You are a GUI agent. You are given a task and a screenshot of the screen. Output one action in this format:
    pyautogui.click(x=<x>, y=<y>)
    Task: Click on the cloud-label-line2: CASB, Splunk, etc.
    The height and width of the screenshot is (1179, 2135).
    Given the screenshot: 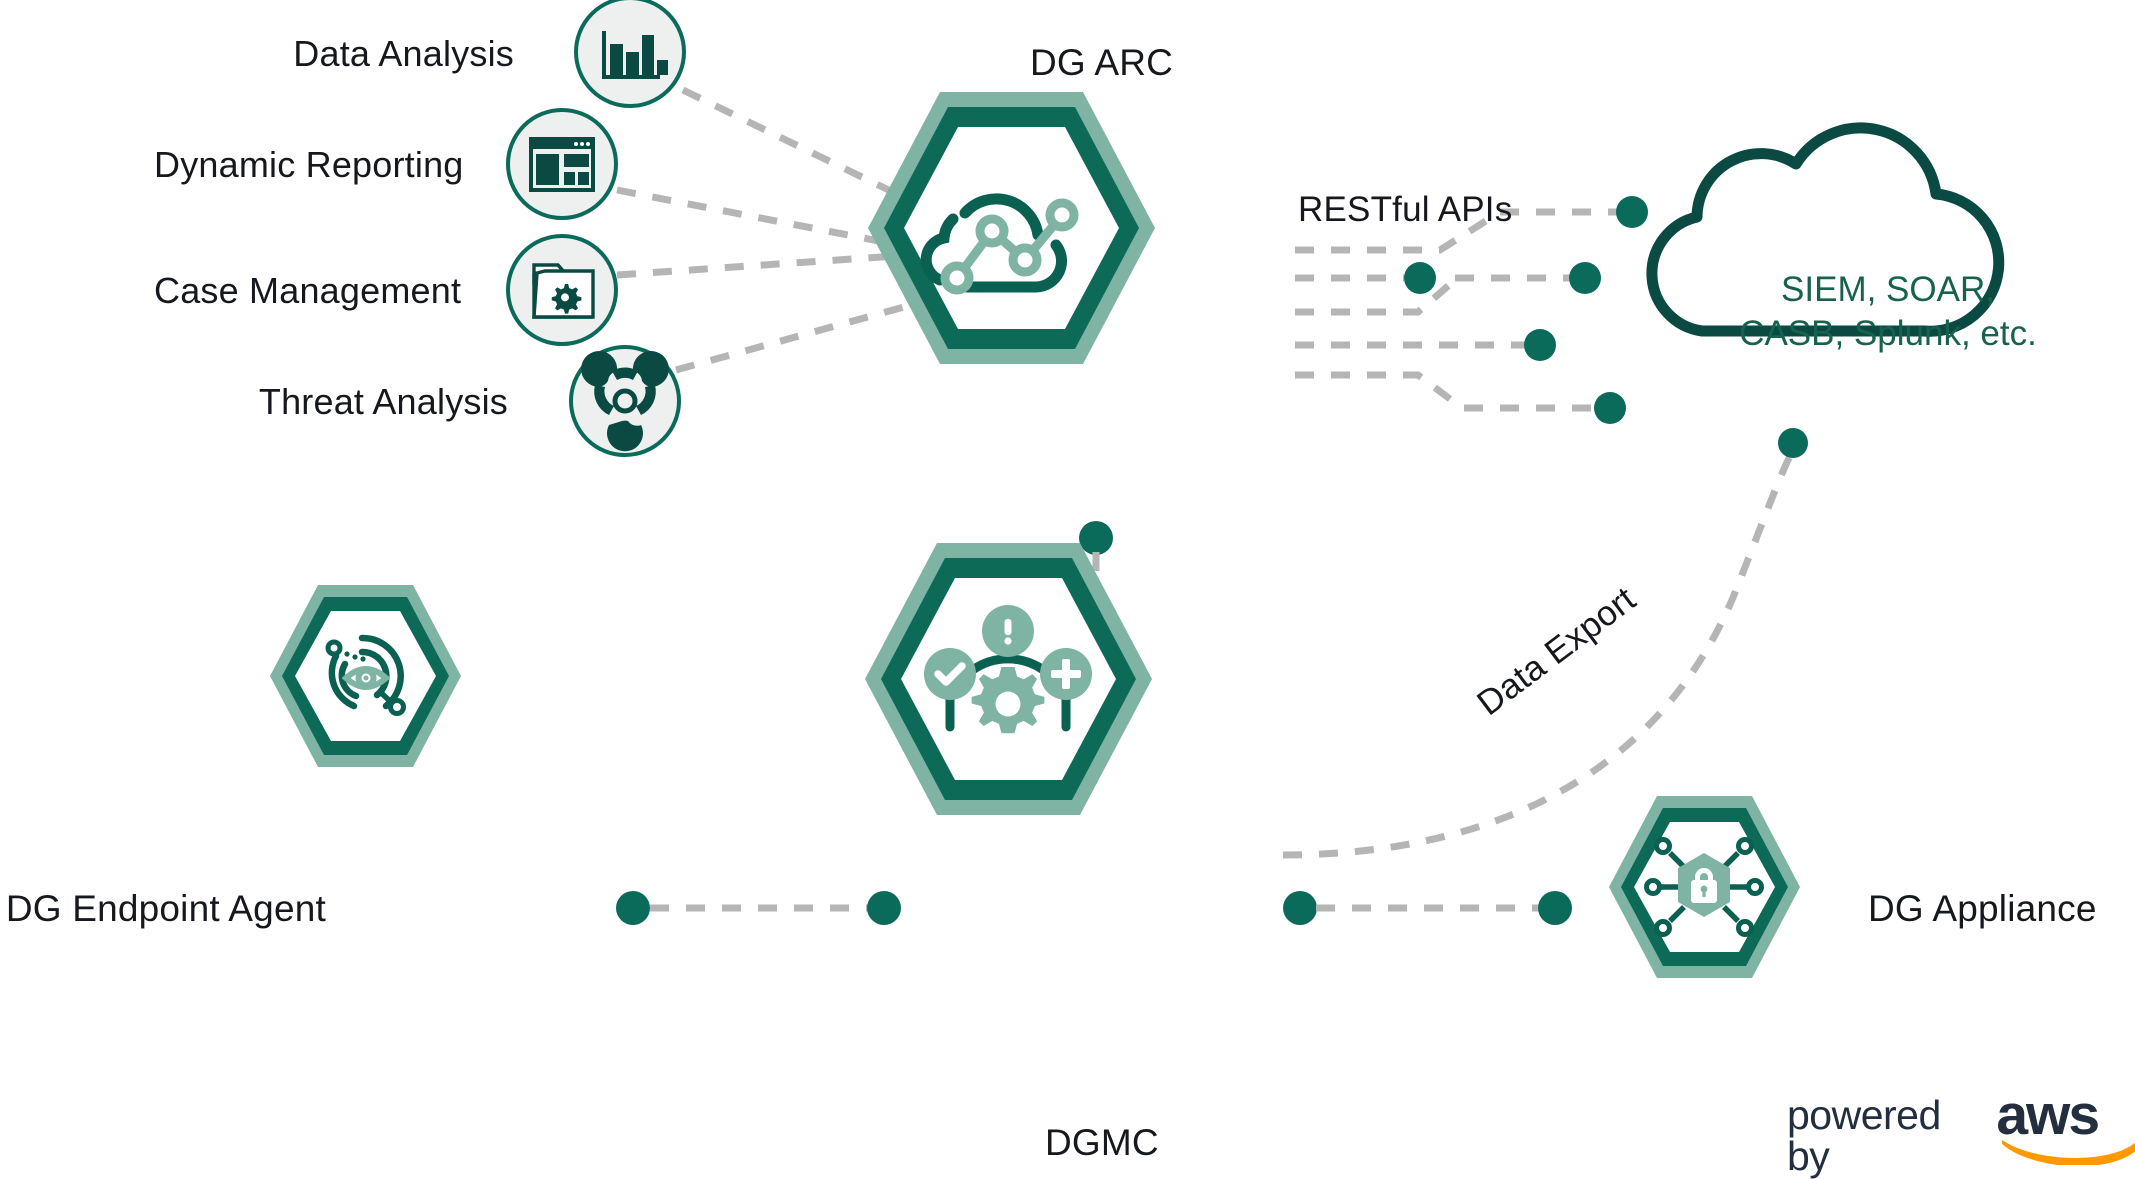 What is the action you would take?
    pyautogui.click(x=1888, y=334)
    